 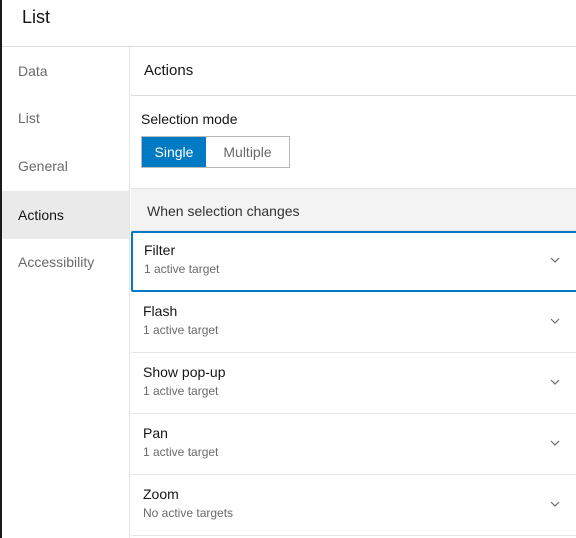 What do you see at coordinates (353, 505) in the screenshot?
I see `action-zoom-accordion: Zoom No active targets` at bounding box center [353, 505].